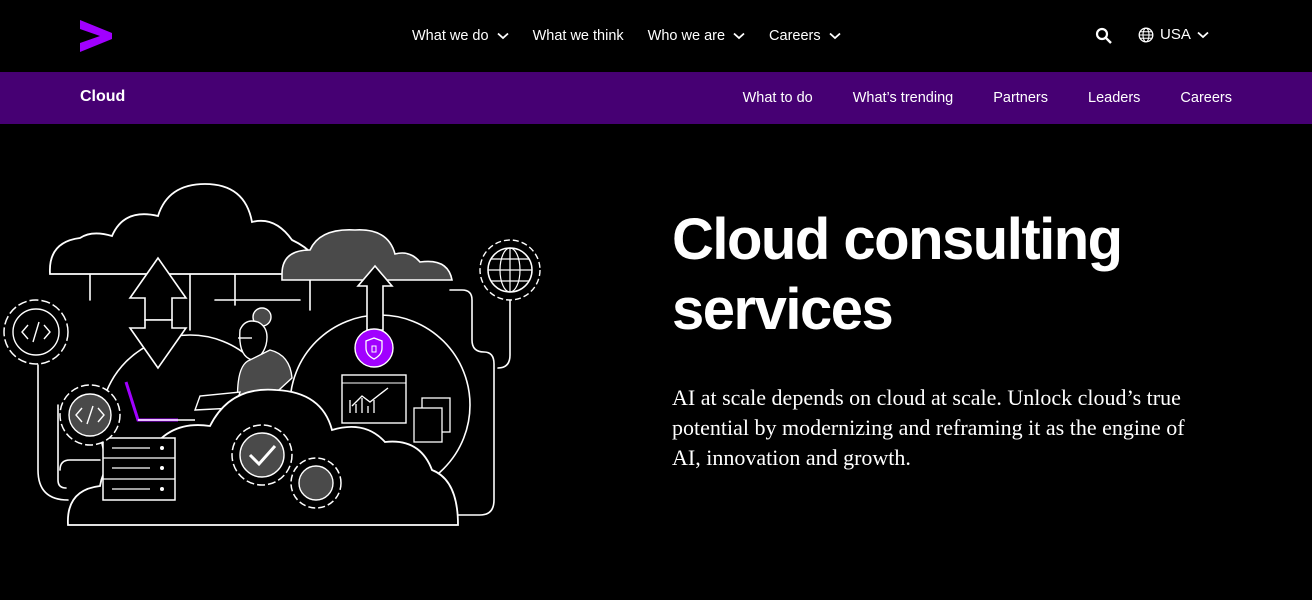 The width and height of the screenshot is (1312, 600). I want to click on menu-item-what-we-do: What we do, so click(460, 36).